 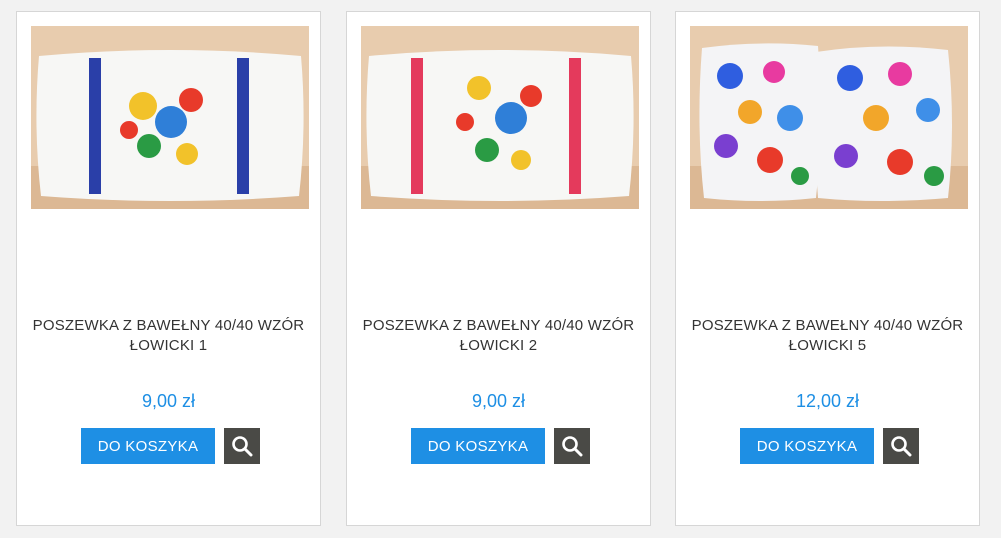 What do you see at coordinates (827, 336) in the screenshot?
I see `product-title: POSZEWKA Z BAWEŁNY 40/40 WZÓR ŁOWICKI 5` at bounding box center [827, 336].